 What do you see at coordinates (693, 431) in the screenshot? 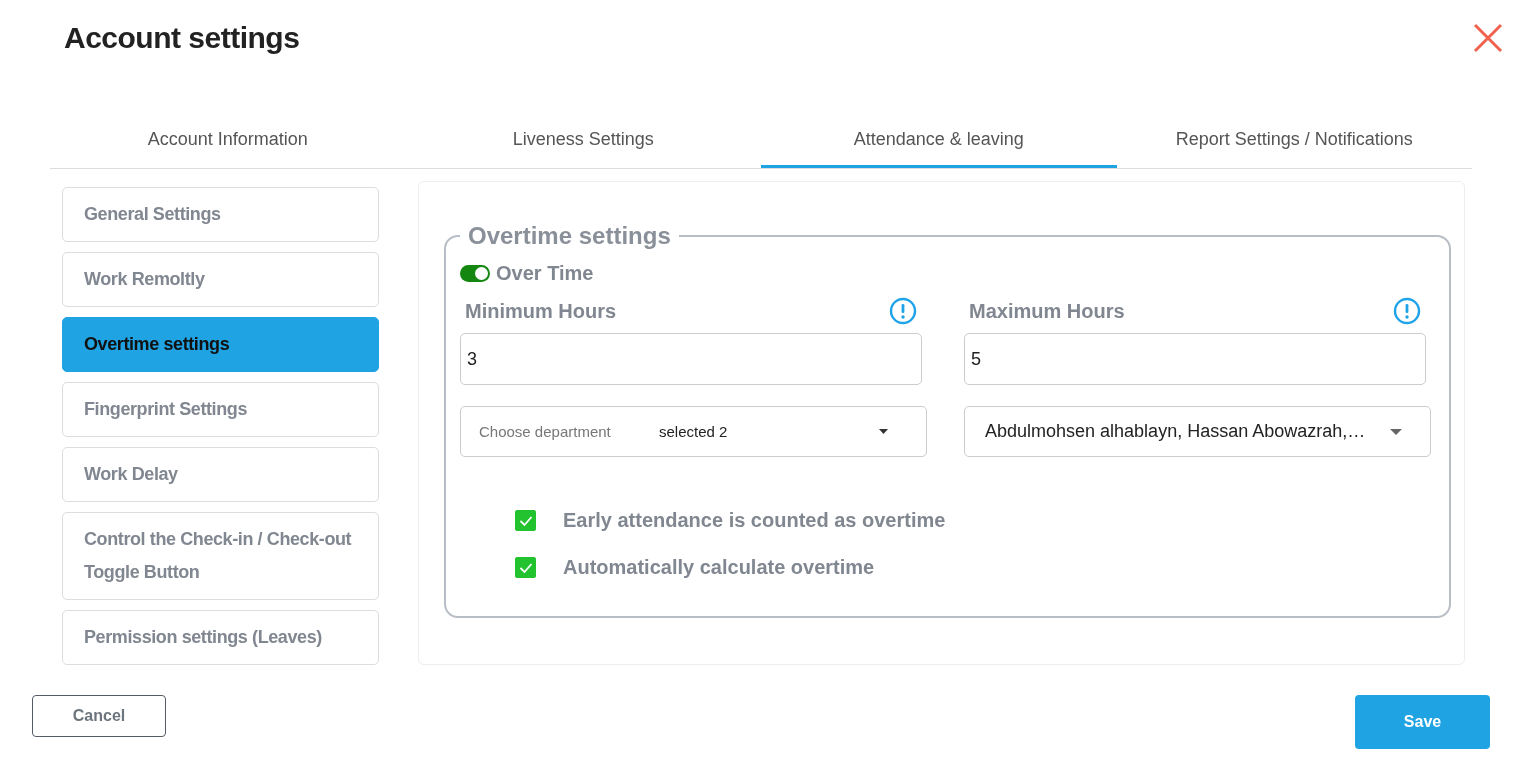
I see `department-dropdown: Choose department selected 2` at bounding box center [693, 431].